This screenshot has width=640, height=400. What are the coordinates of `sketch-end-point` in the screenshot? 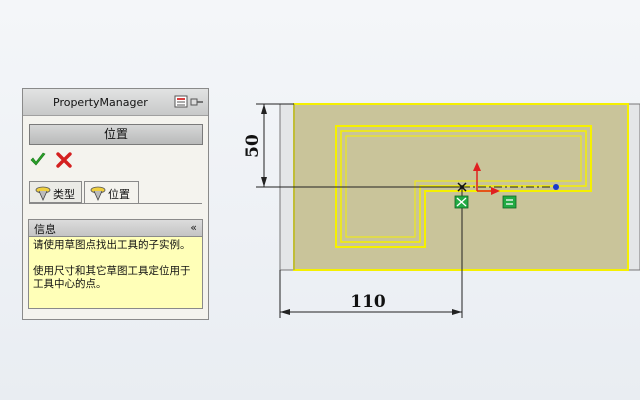 It's located at (556, 187).